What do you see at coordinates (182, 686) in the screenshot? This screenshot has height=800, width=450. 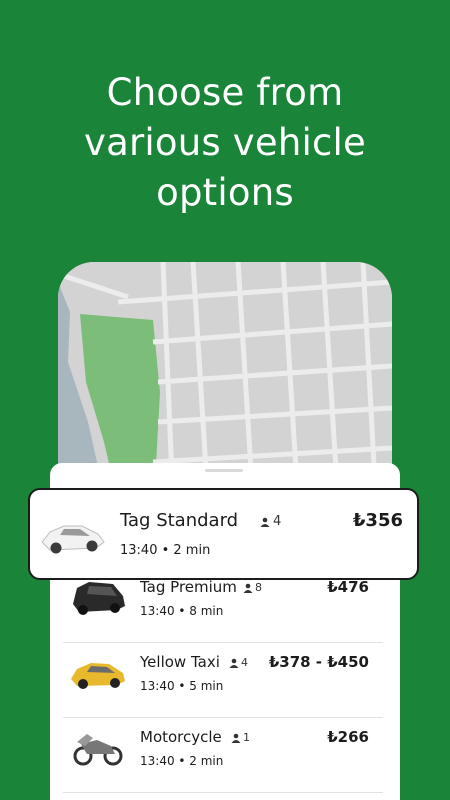 I see `option-eta: 13:40 • 5 min` at bounding box center [182, 686].